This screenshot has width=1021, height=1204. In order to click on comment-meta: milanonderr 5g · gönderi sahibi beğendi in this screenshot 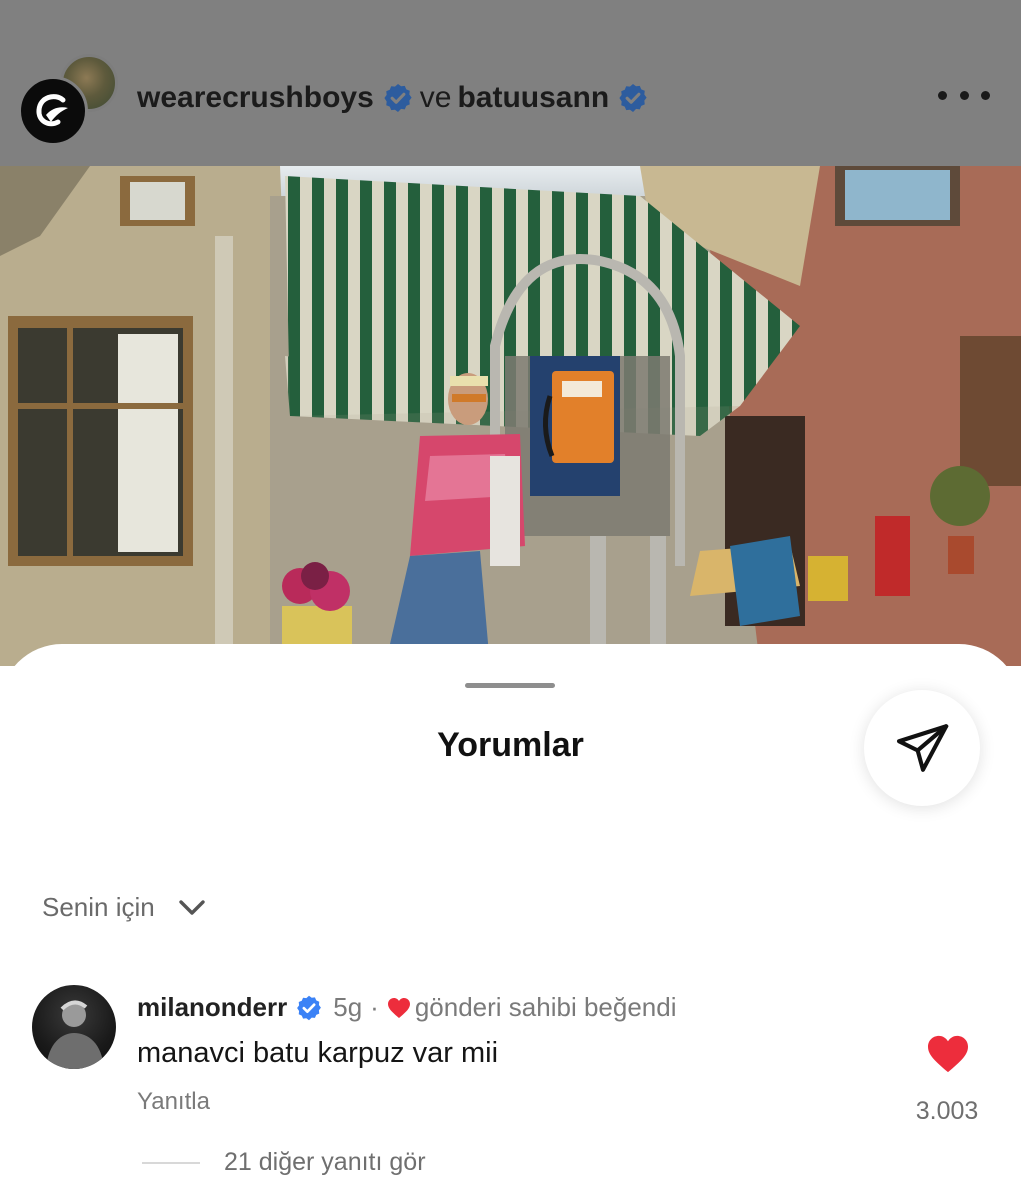, I will do `click(407, 1007)`.